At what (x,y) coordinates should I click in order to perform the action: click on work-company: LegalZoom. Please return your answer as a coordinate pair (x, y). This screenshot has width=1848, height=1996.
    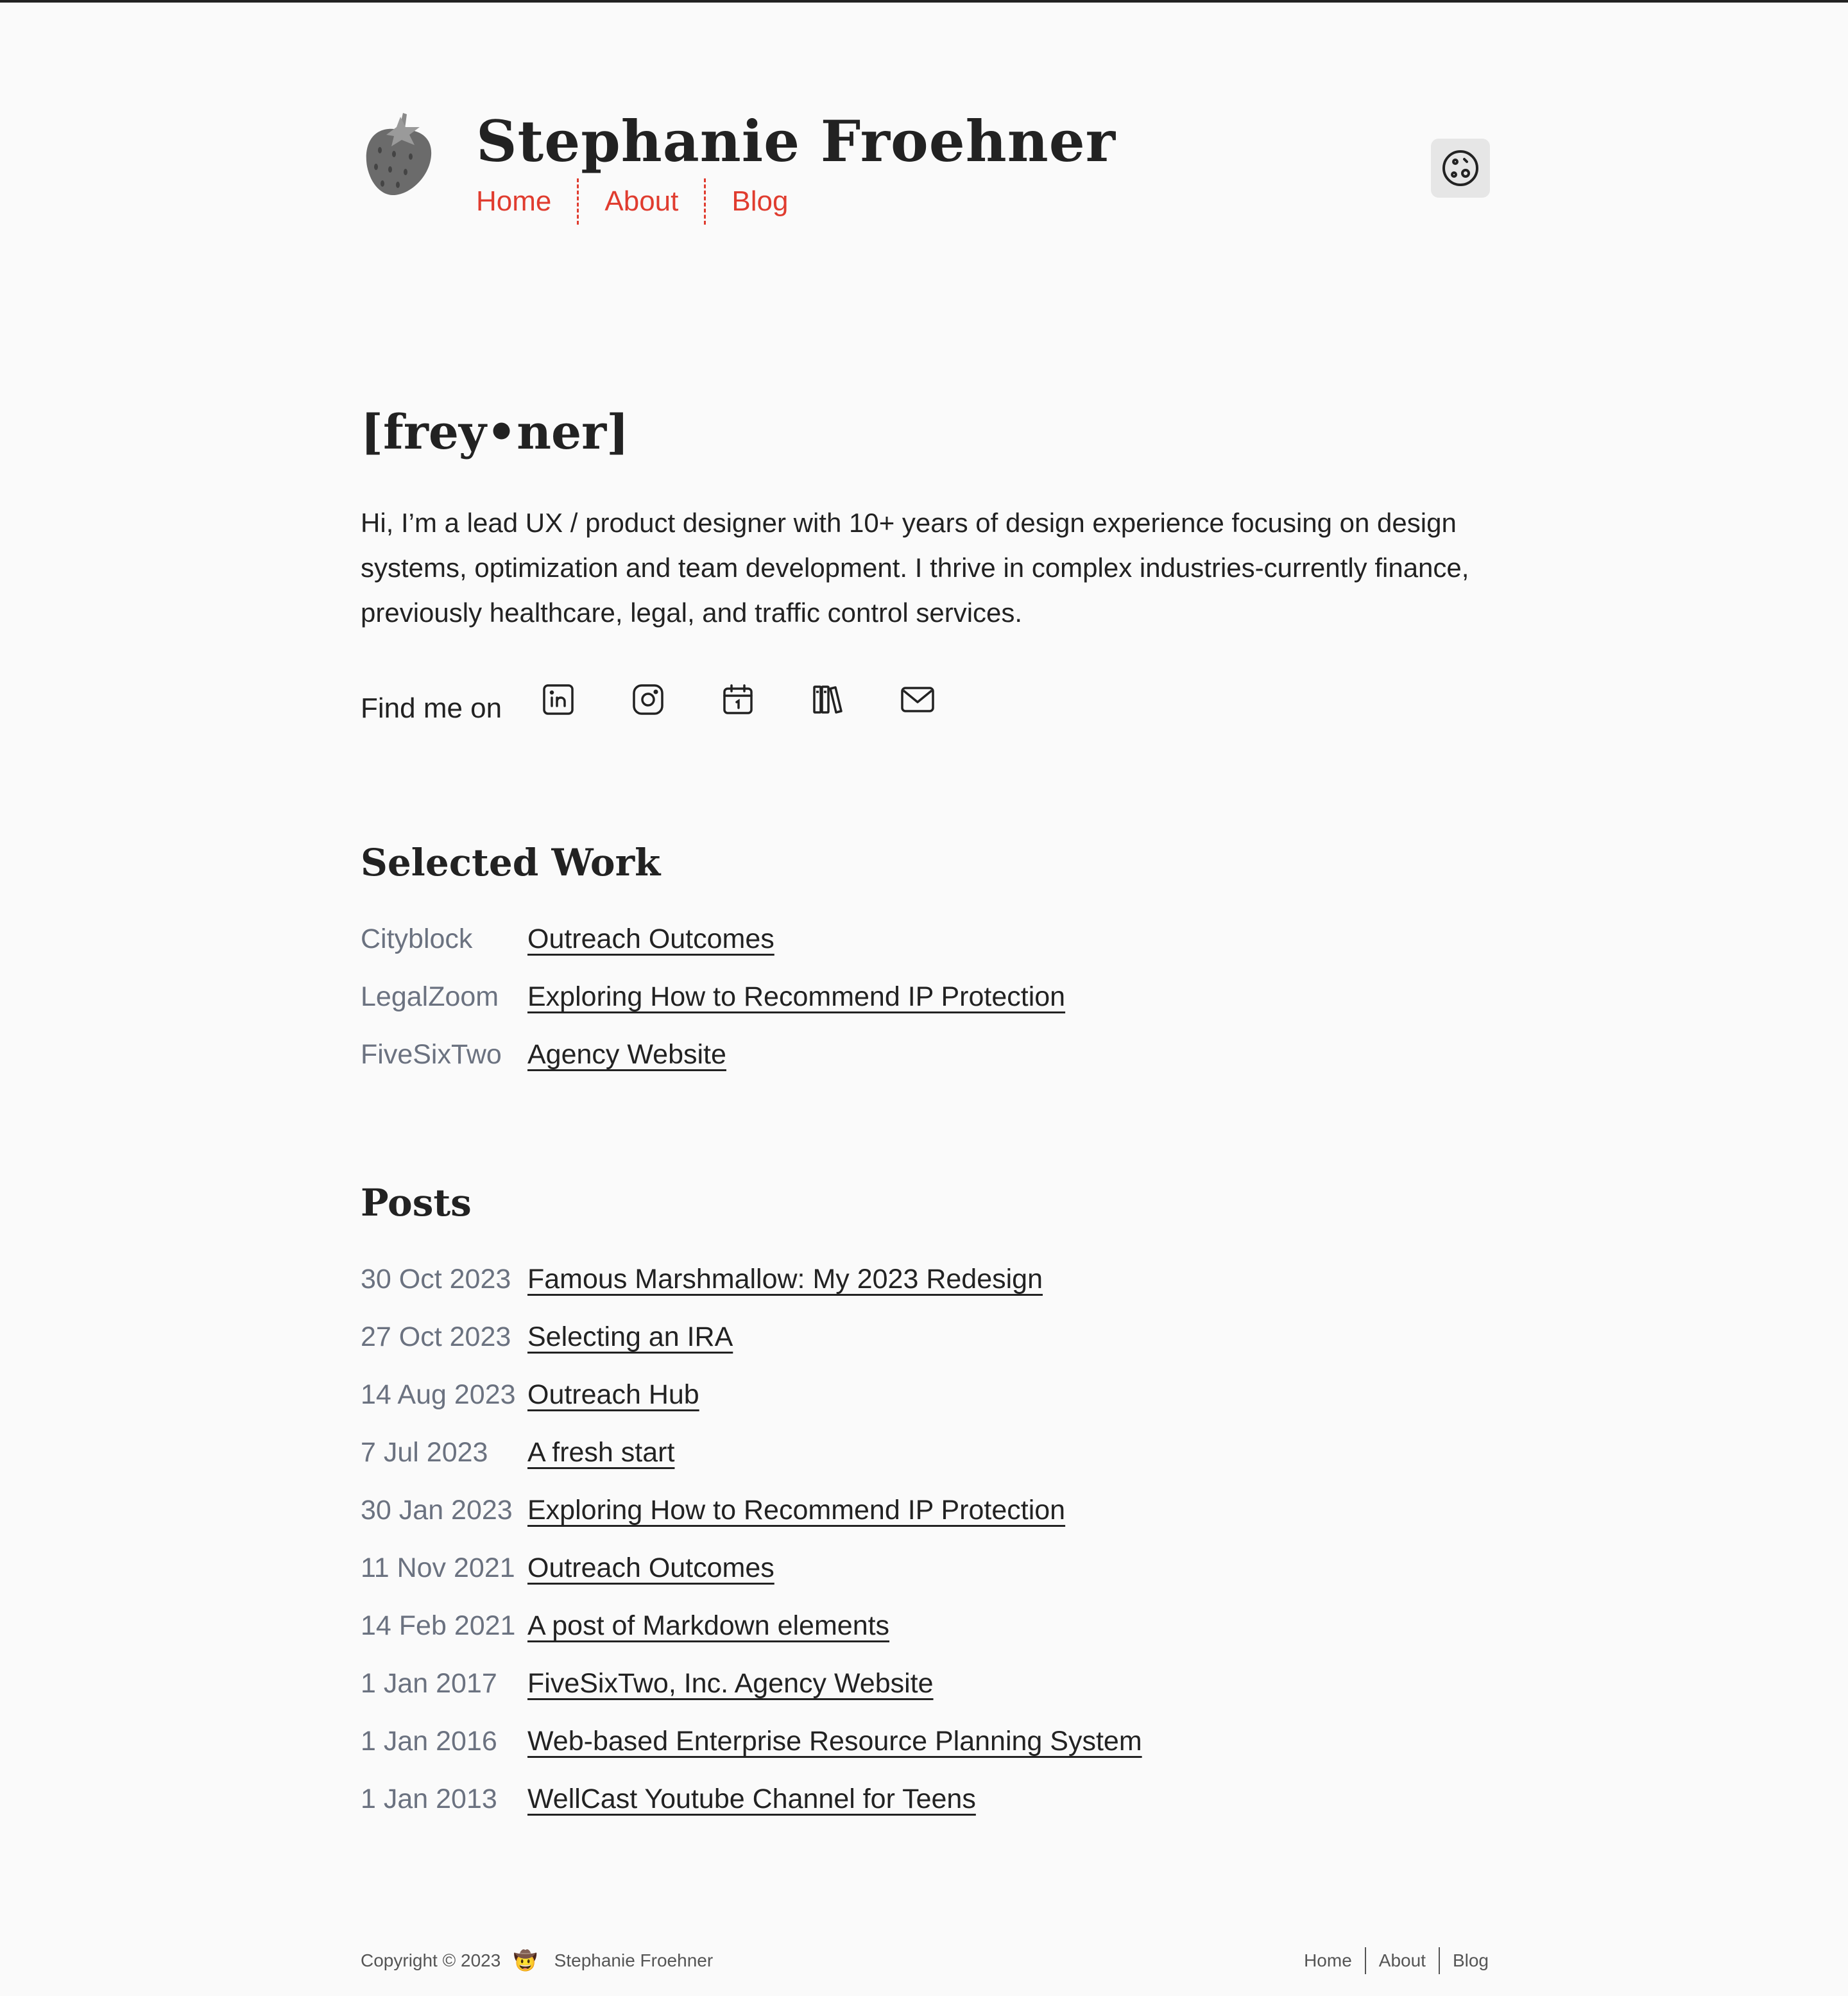
    Looking at the image, I should click on (430, 996).